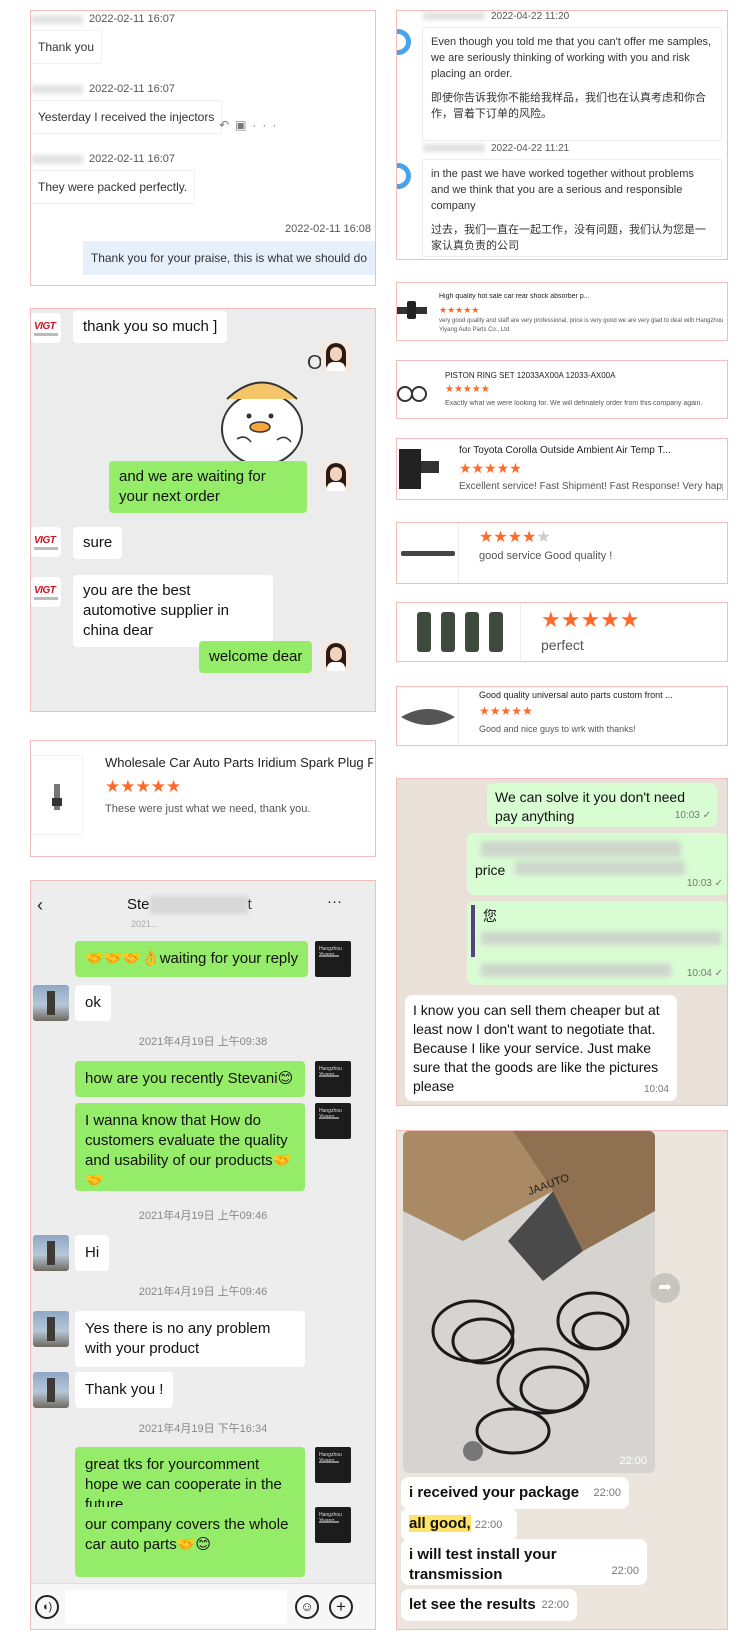 This screenshot has height=1641, width=750. What do you see at coordinates (490, 870) in the screenshot?
I see `message-text: price` at bounding box center [490, 870].